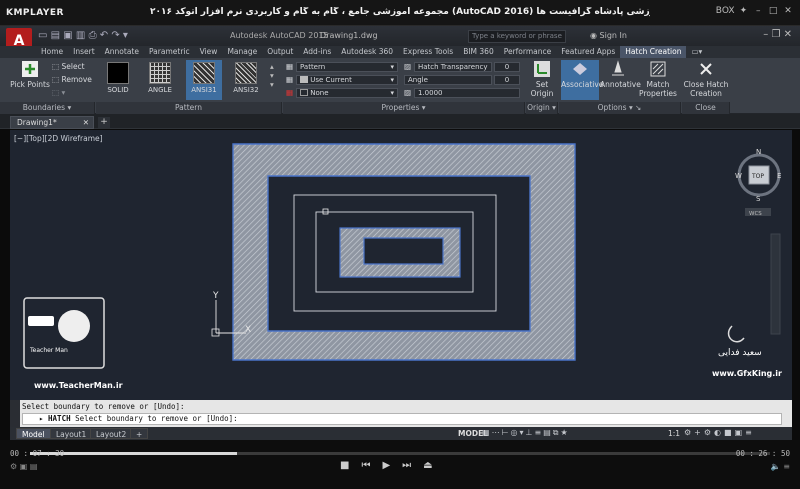  Describe the element at coordinates (347, 93) in the screenshot. I see `background-color-select: None ▾` at that location.